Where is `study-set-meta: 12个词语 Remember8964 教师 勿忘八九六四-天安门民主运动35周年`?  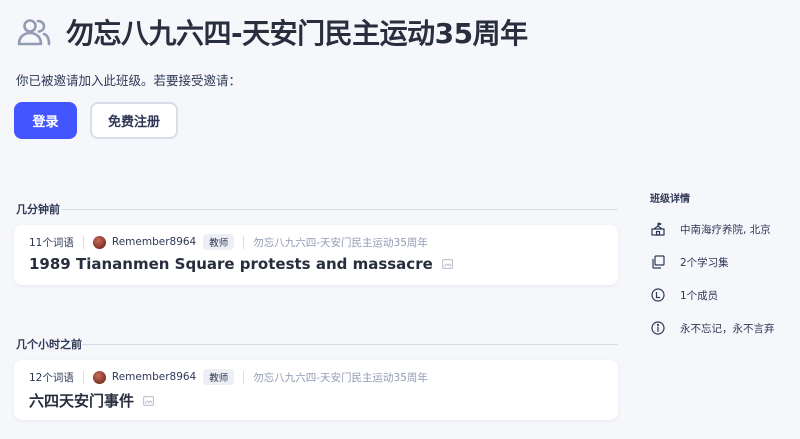
study-set-meta: 12个词语 Remember8964 教师 勿忘八九六四-天安门民主运动35周年 is located at coordinates (228, 377).